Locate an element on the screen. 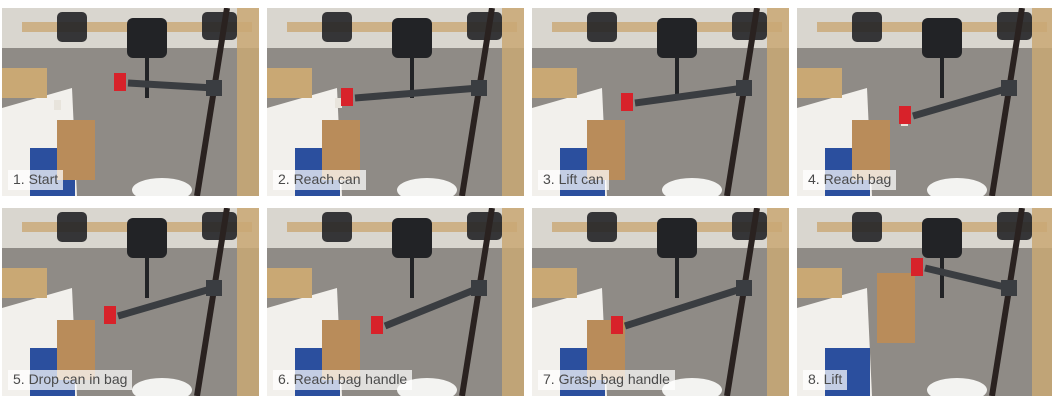 Image resolution: width=1052 pixels, height=396 pixels. panel-4: 4. Reach bag is located at coordinates (924, 102).